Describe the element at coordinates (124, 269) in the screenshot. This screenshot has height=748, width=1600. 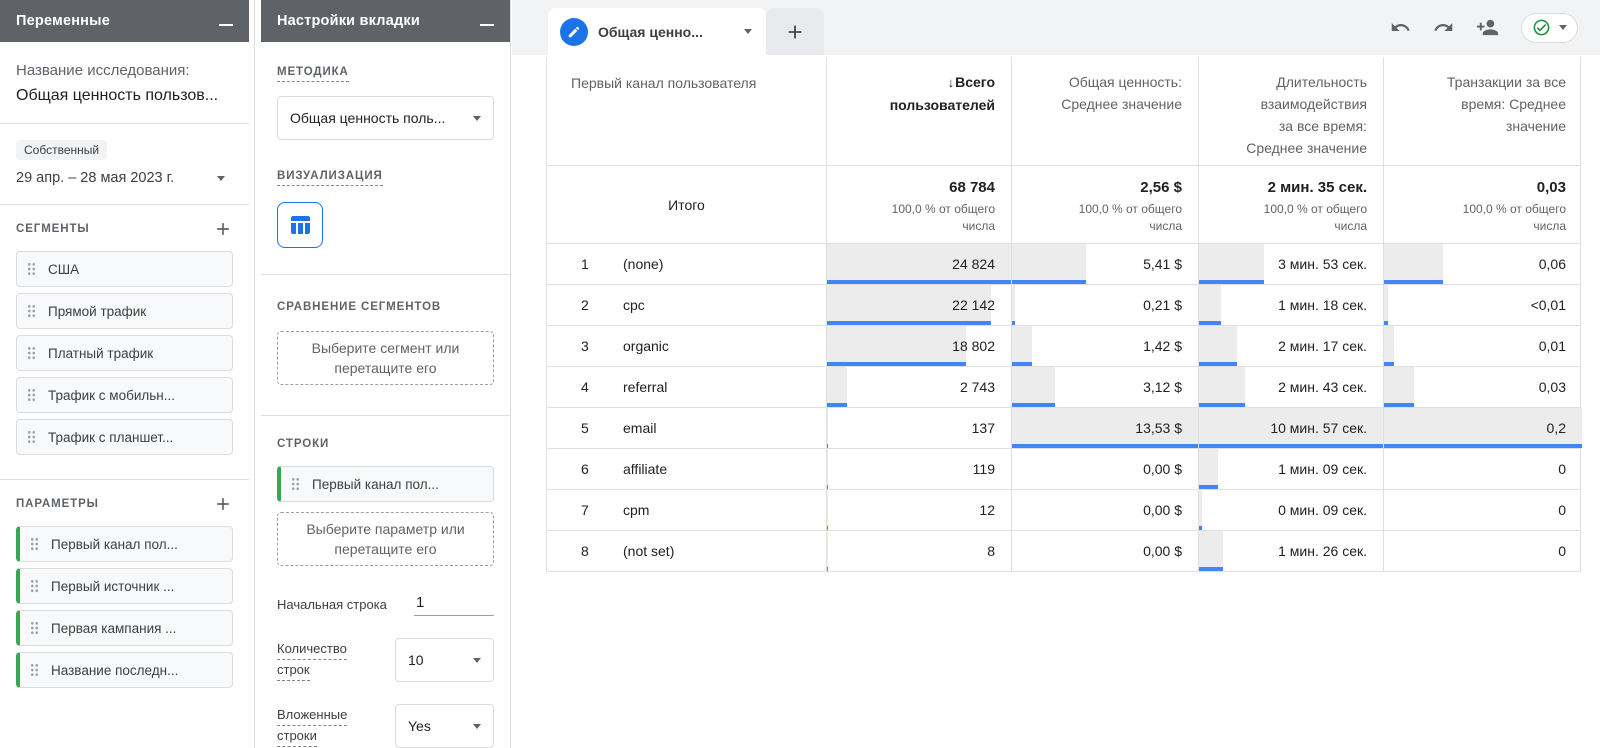
I see `segment-chip: США` at that location.